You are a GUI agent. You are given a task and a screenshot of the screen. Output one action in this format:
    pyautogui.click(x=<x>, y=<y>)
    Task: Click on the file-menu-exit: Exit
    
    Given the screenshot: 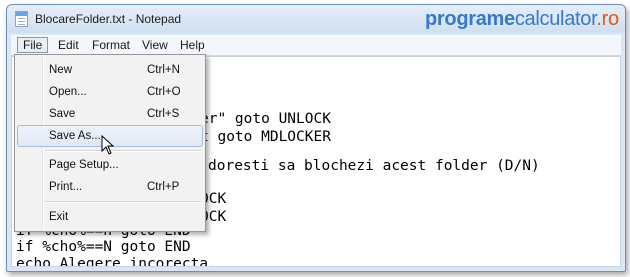 What is the action you would take?
    pyautogui.click(x=110, y=217)
    